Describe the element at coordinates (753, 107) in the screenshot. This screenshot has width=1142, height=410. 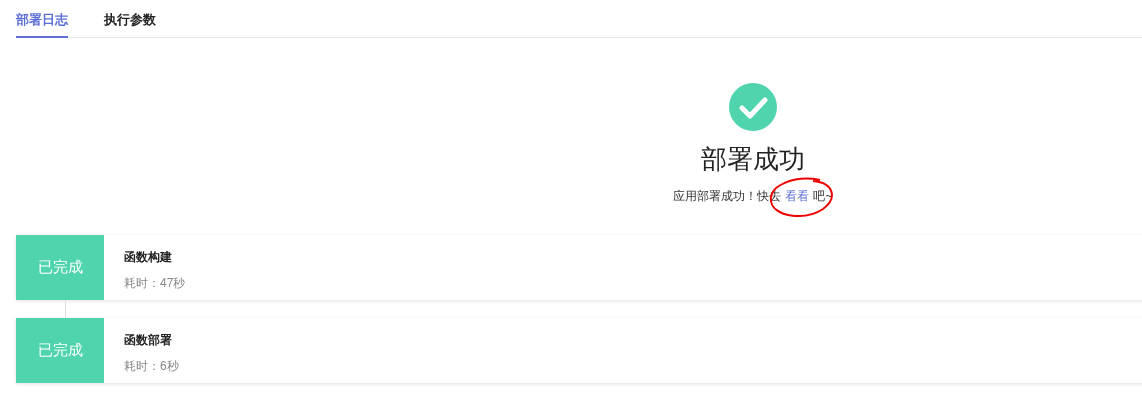
I see `check-circle-icon` at that location.